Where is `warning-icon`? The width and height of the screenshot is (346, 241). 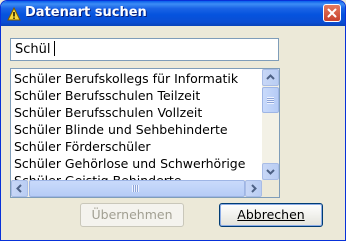
warning-icon is located at coordinates (14, 13).